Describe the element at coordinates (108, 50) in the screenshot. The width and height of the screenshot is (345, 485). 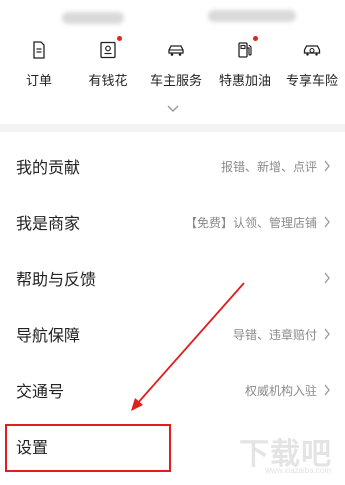
I see `money-card-icon` at that location.